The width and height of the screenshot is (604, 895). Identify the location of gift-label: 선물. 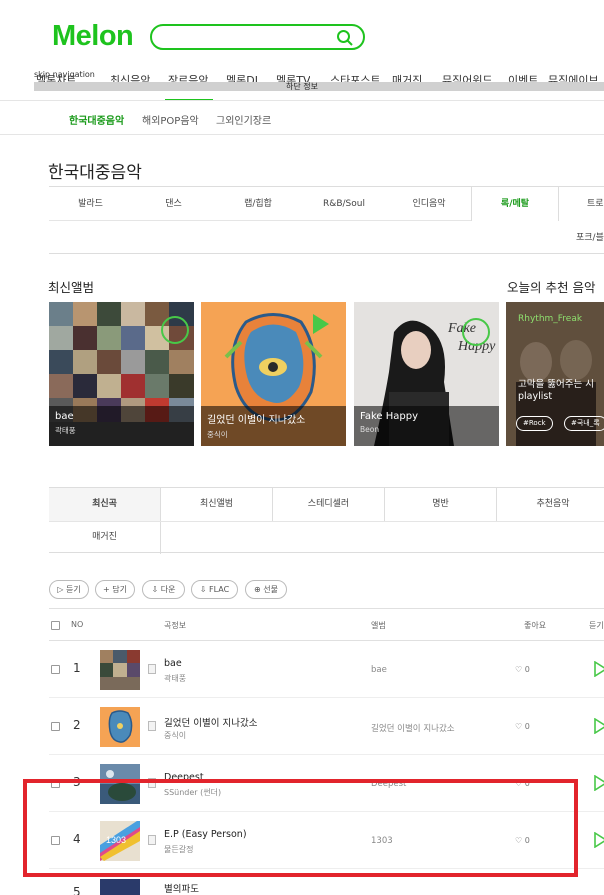
(270, 589).